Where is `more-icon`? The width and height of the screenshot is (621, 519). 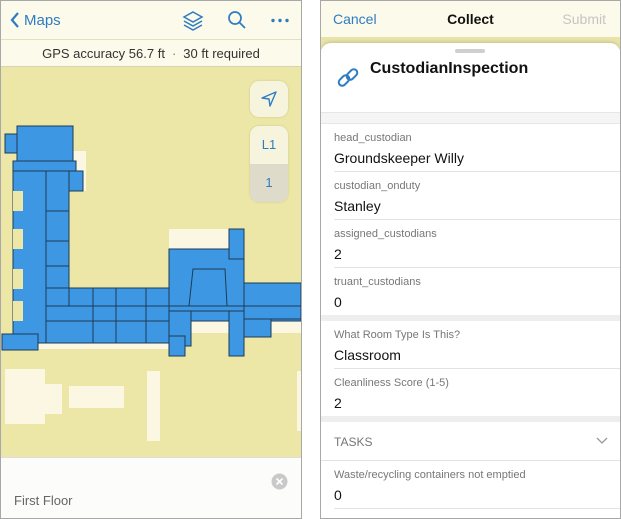 more-icon is located at coordinates (280, 20).